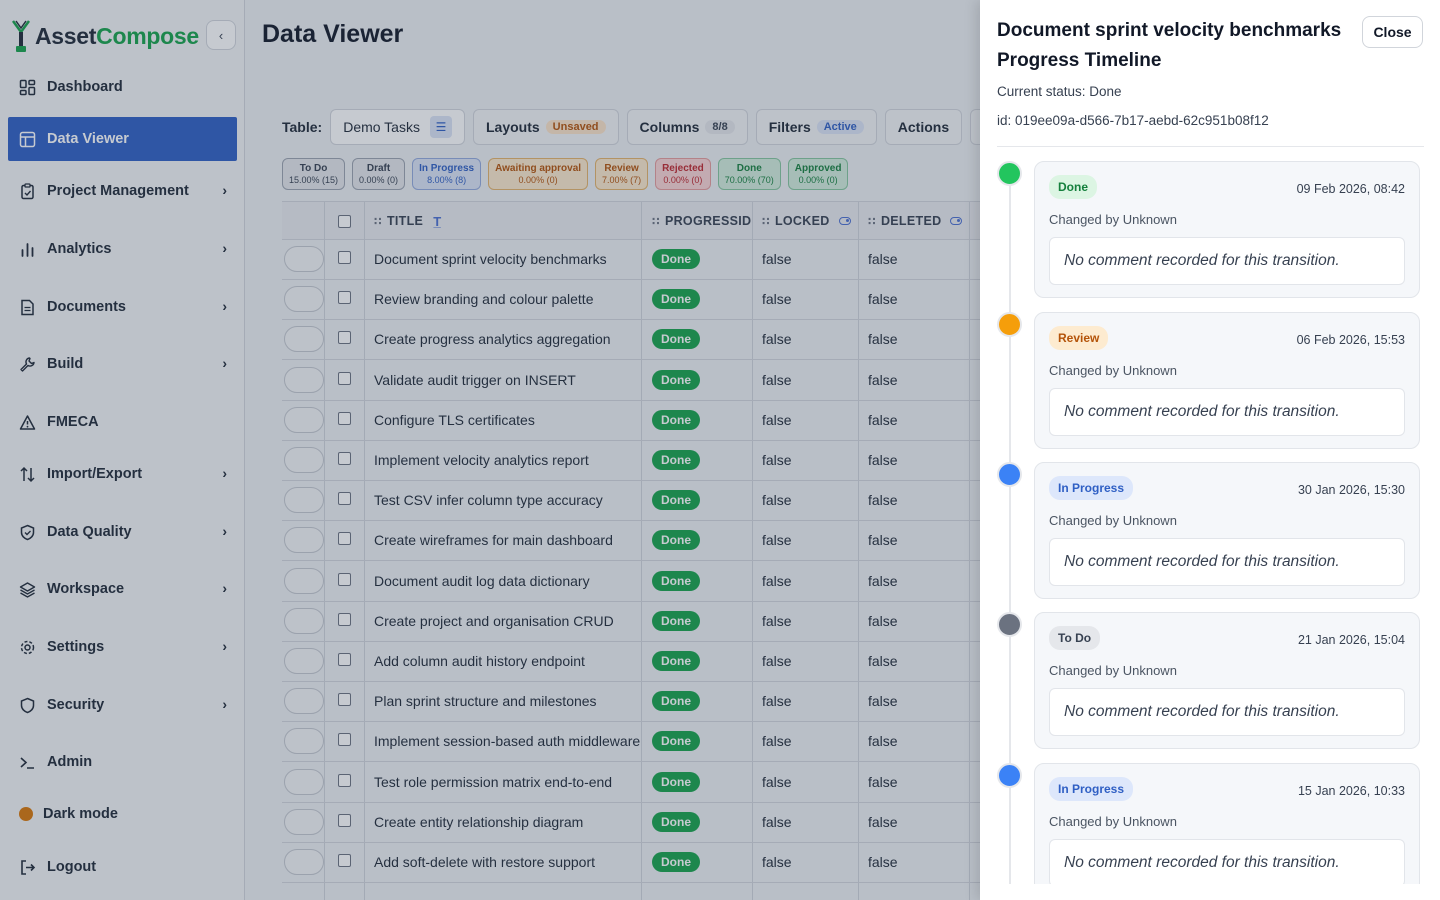 The height and width of the screenshot is (900, 1440). Describe the element at coordinates (344, 221) in the screenshot. I see `select-all-checkbox` at that location.